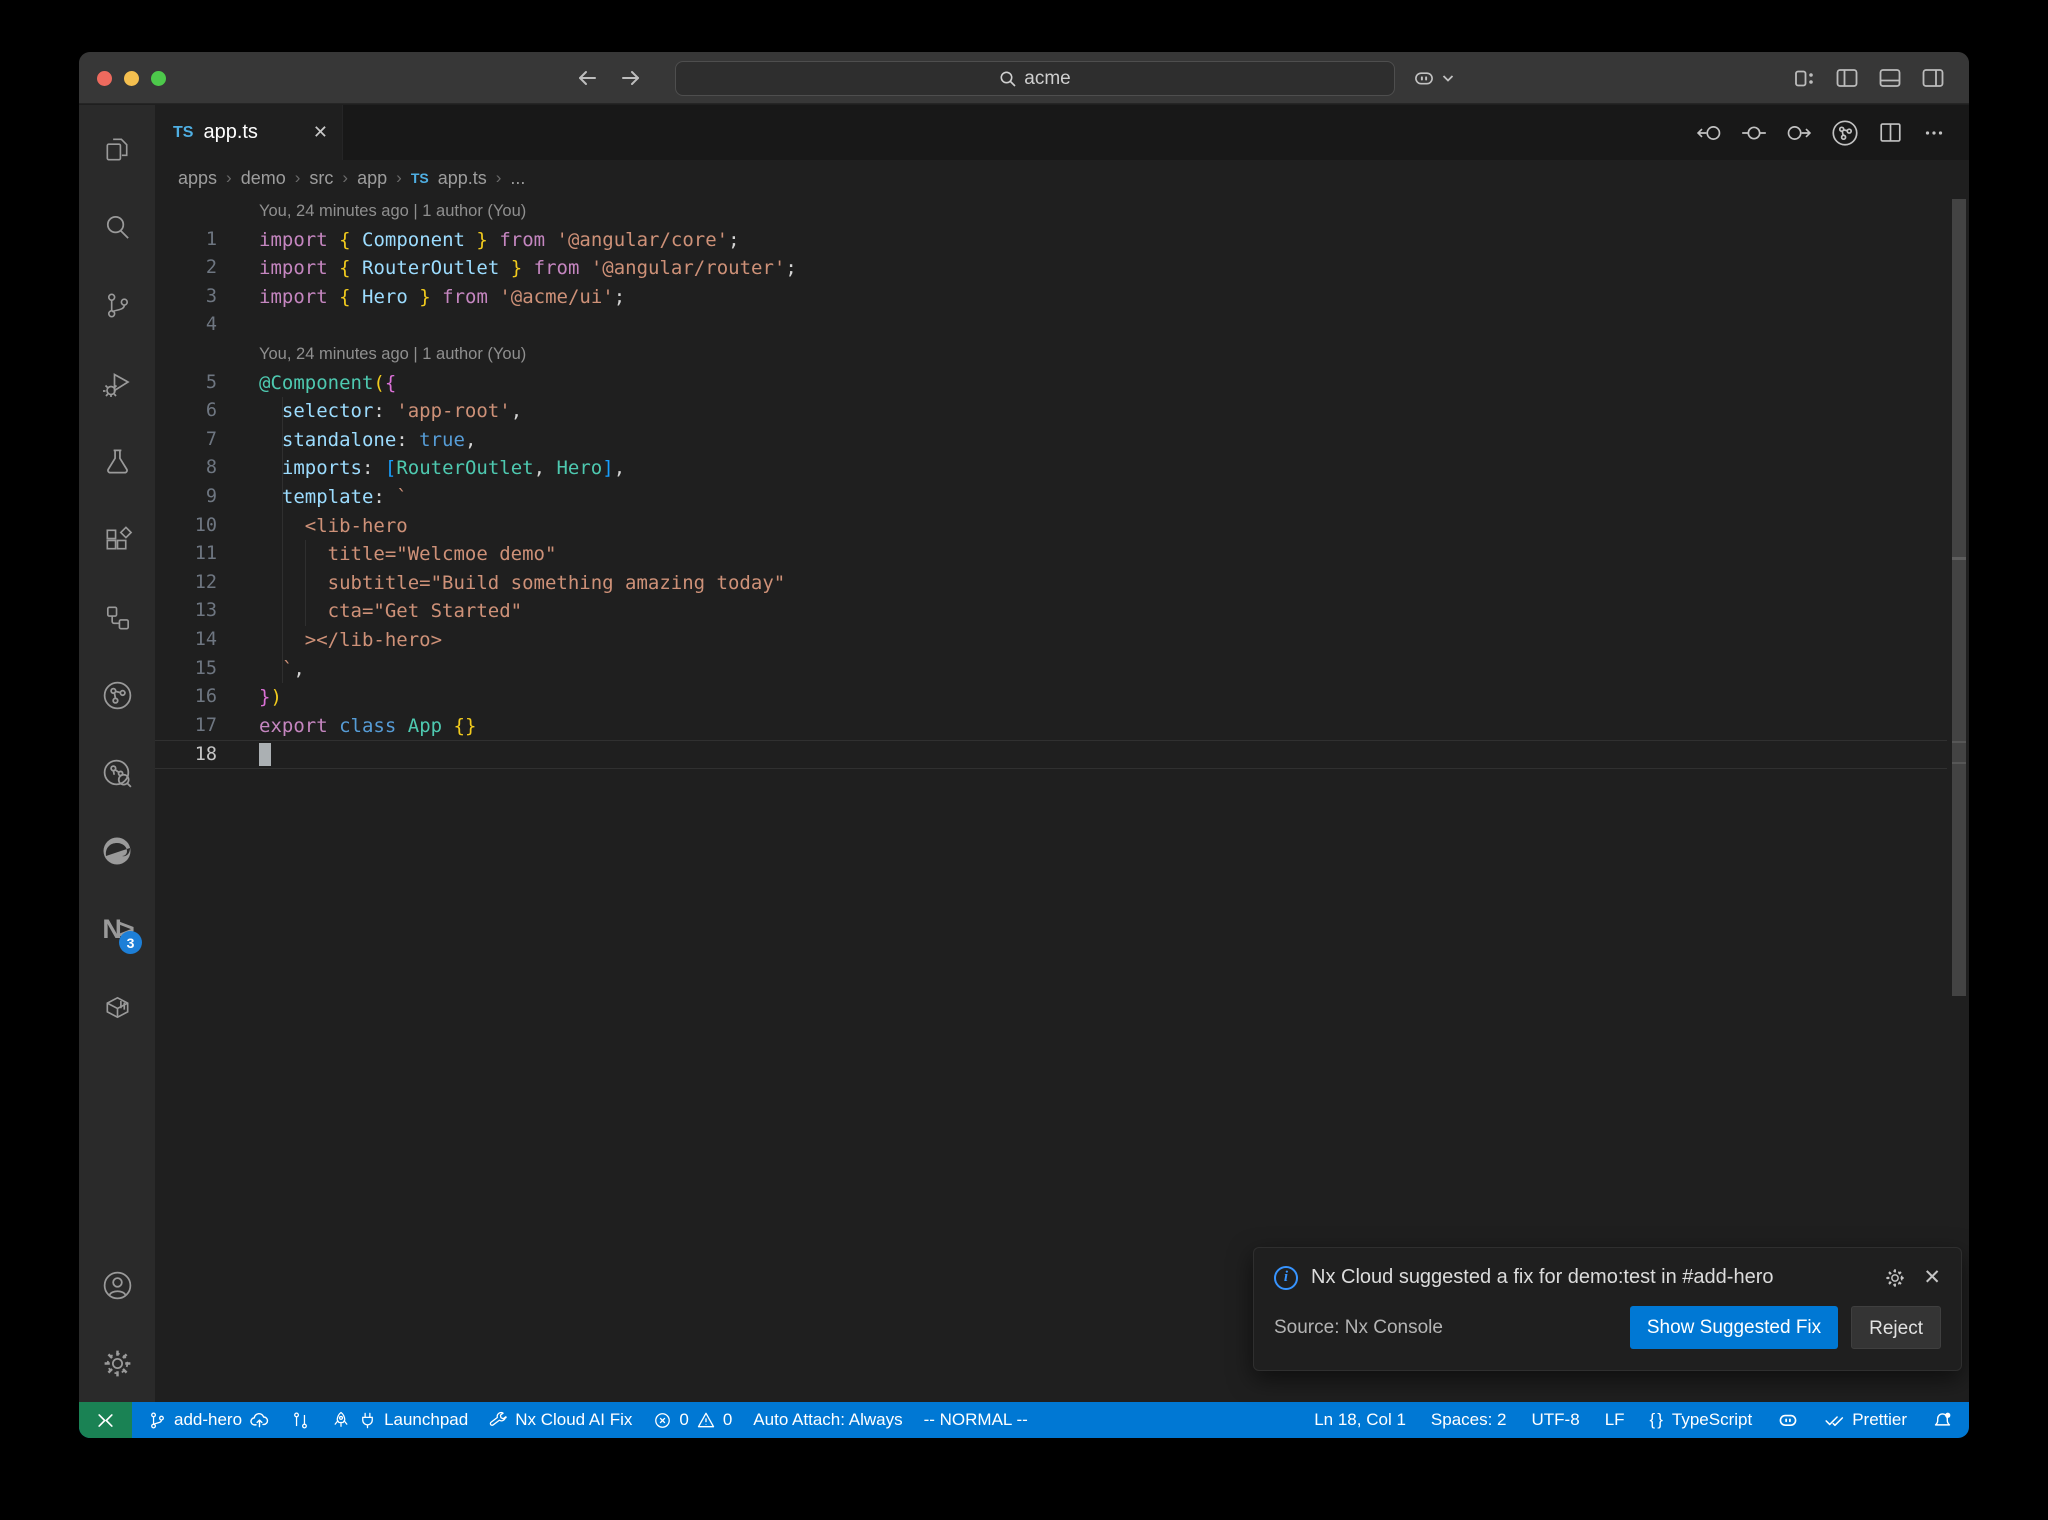 Image resolution: width=2048 pixels, height=1520 pixels. What do you see at coordinates (1788, 1420) in the screenshot?
I see `copilot-status` at bounding box center [1788, 1420].